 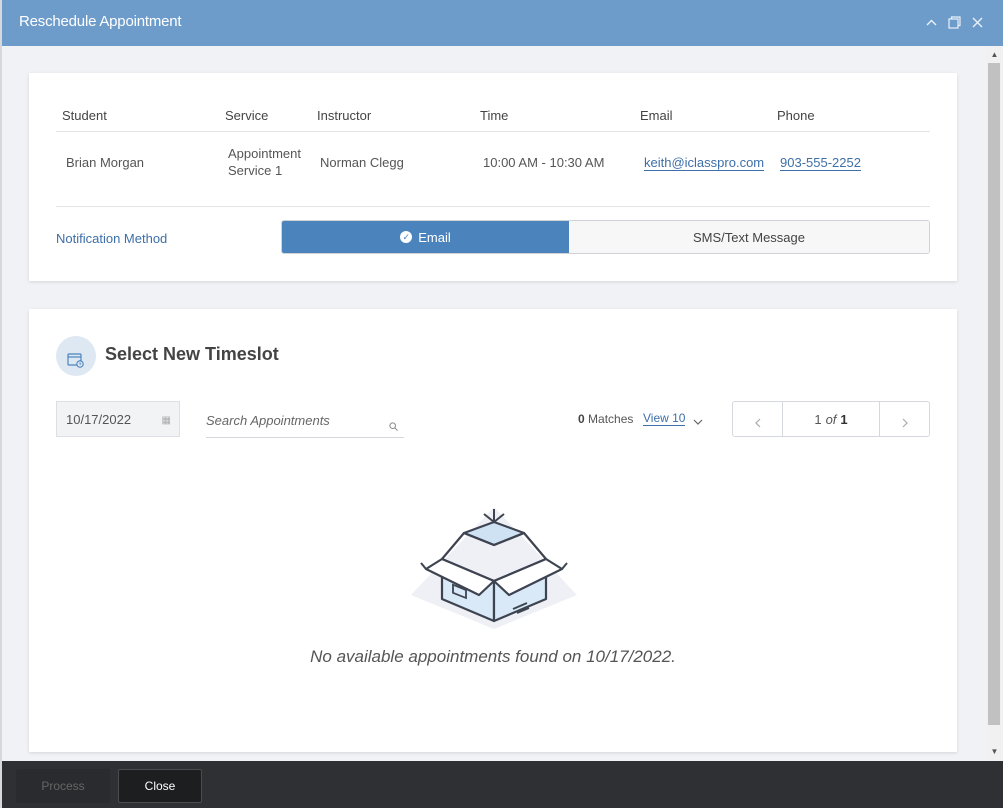 I want to click on header-email: Email, so click(x=656, y=115).